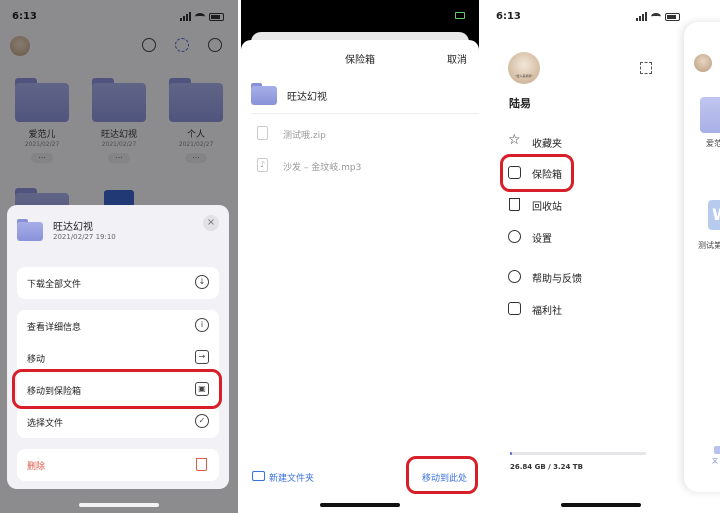  What do you see at coordinates (118, 326) in the screenshot?
I see `view-details-button: 查看详细信息 i` at bounding box center [118, 326].